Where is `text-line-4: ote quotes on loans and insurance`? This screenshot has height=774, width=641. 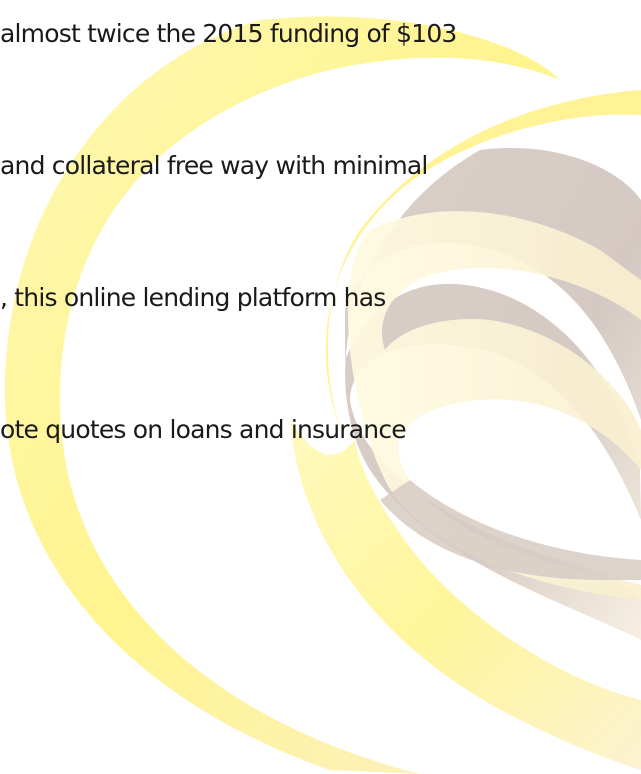
text-line-4: ote quotes on loans and insurance is located at coordinates (203, 429).